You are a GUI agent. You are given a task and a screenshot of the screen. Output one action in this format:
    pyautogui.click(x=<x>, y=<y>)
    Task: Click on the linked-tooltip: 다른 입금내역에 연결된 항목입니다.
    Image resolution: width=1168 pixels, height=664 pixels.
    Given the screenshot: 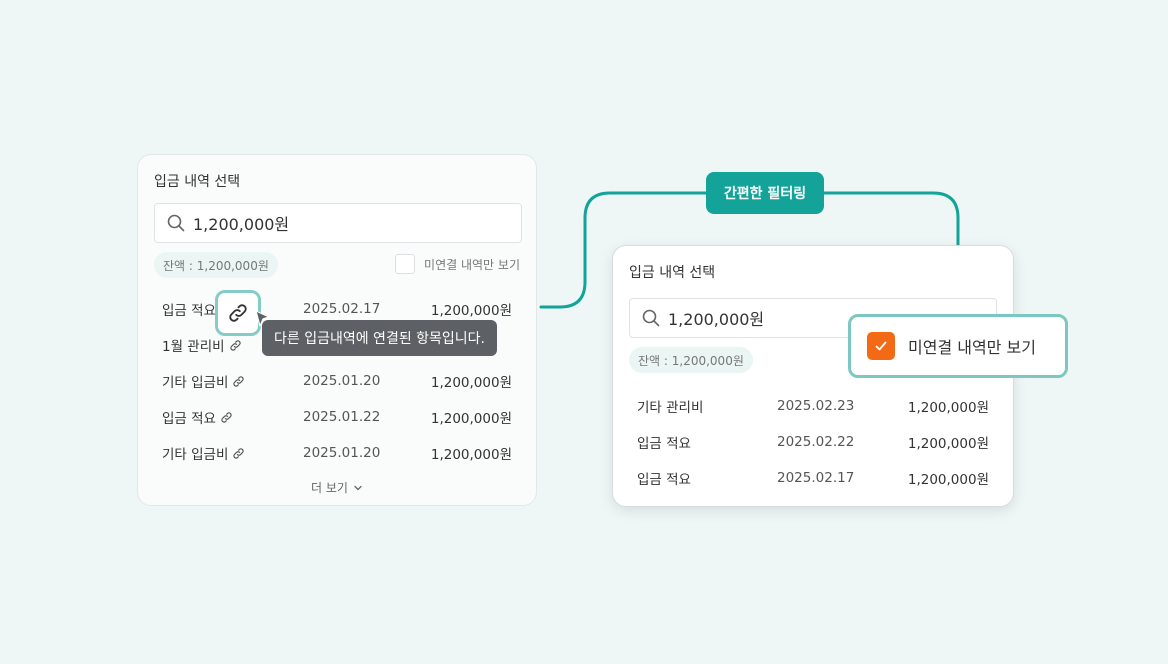 What is the action you would take?
    pyautogui.click(x=379, y=338)
    